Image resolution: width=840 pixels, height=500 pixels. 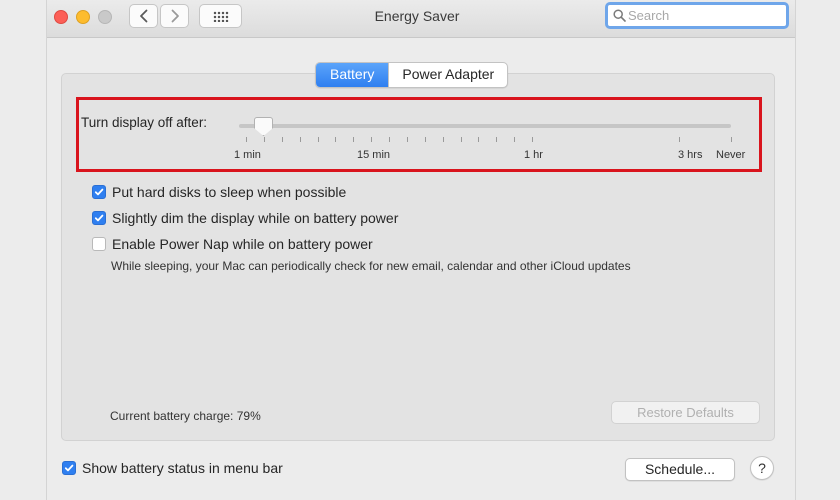 I want to click on tab-battery: Battery, so click(x=352, y=75).